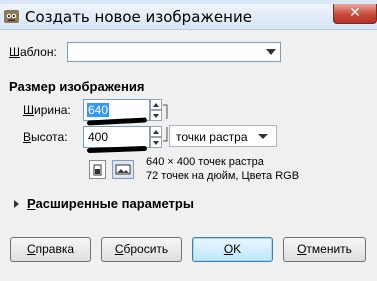 The height and width of the screenshot is (281, 377). Describe the element at coordinates (47, 110) in the screenshot. I see `width-label: Ширина:` at that location.